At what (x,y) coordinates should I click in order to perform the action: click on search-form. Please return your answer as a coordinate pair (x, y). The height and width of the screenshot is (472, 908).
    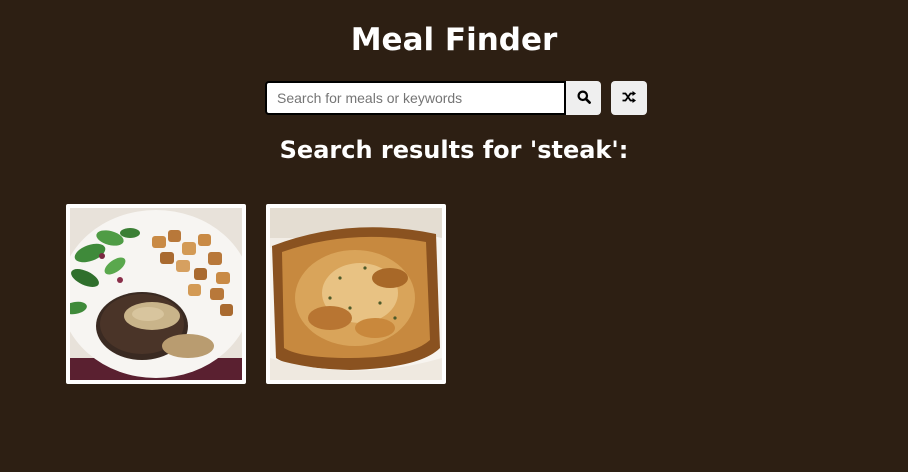
    Looking at the image, I should click on (433, 98).